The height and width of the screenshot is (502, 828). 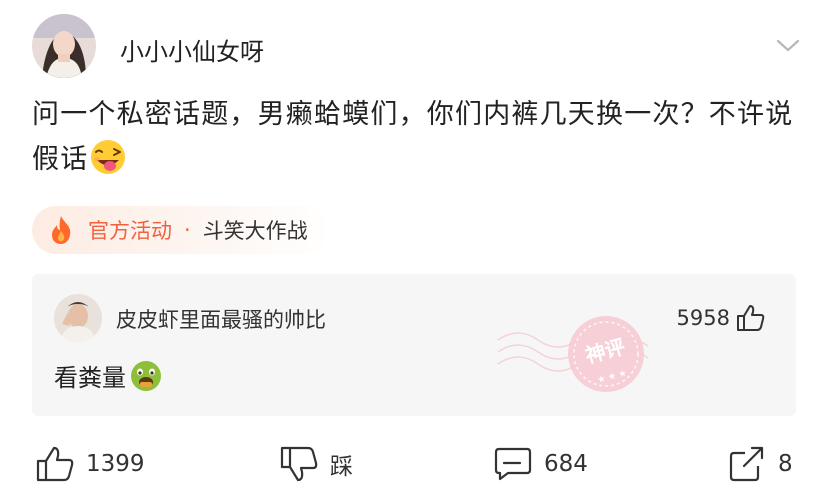 What do you see at coordinates (513, 464) in the screenshot?
I see `comment-bubble-icon` at bounding box center [513, 464].